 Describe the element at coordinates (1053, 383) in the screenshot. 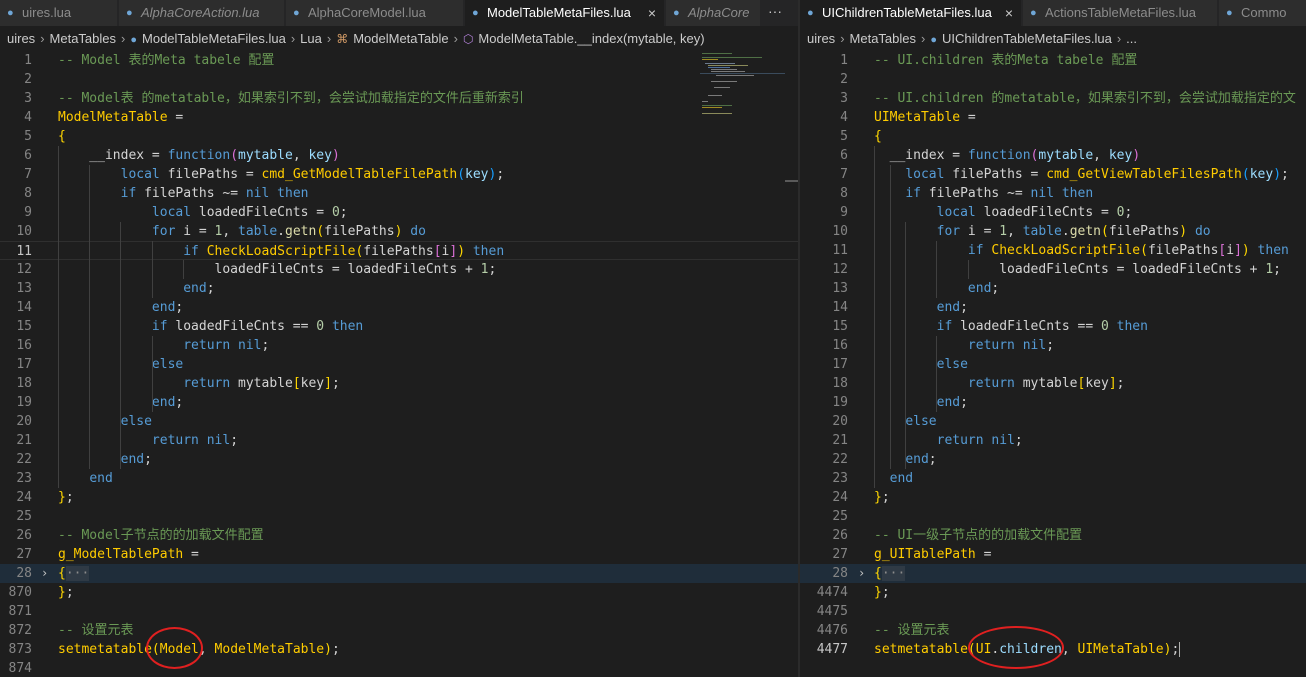

I see `code-line: 18 return mytable[key];` at that location.